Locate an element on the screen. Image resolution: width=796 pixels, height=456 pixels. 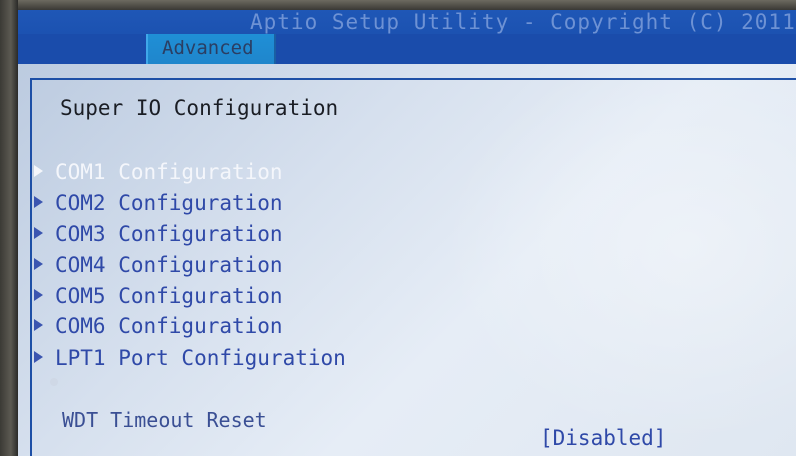
menu-item-label: COM2 Configuration is located at coordinates (169, 203).